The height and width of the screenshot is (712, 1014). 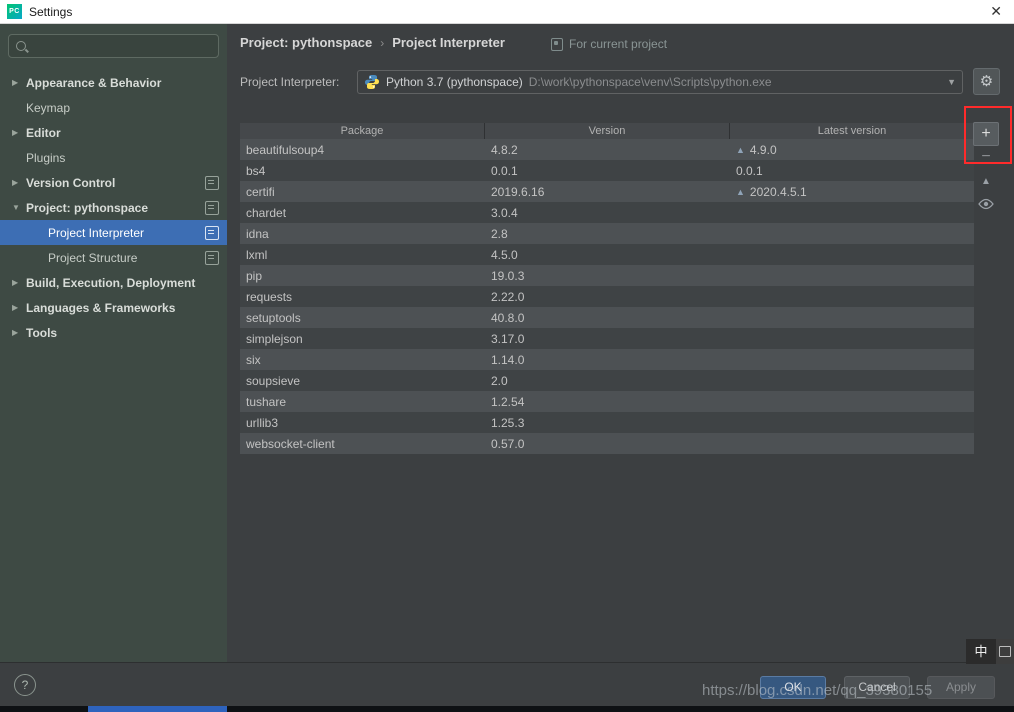 What do you see at coordinates (504, 212) in the screenshot?
I see `version-cell: 3.0.4` at bounding box center [504, 212].